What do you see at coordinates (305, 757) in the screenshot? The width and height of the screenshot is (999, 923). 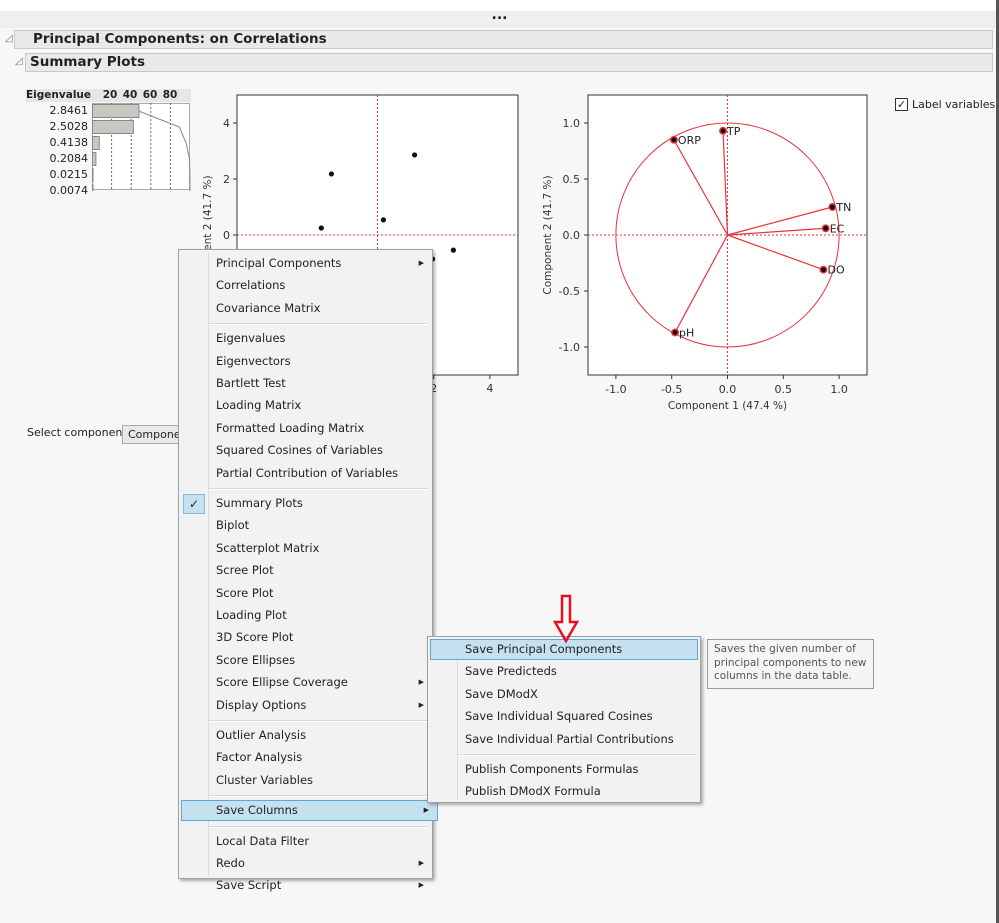 I see `menu-item-factor-analysis: Factor Analysis` at bounding box center [305, 757].